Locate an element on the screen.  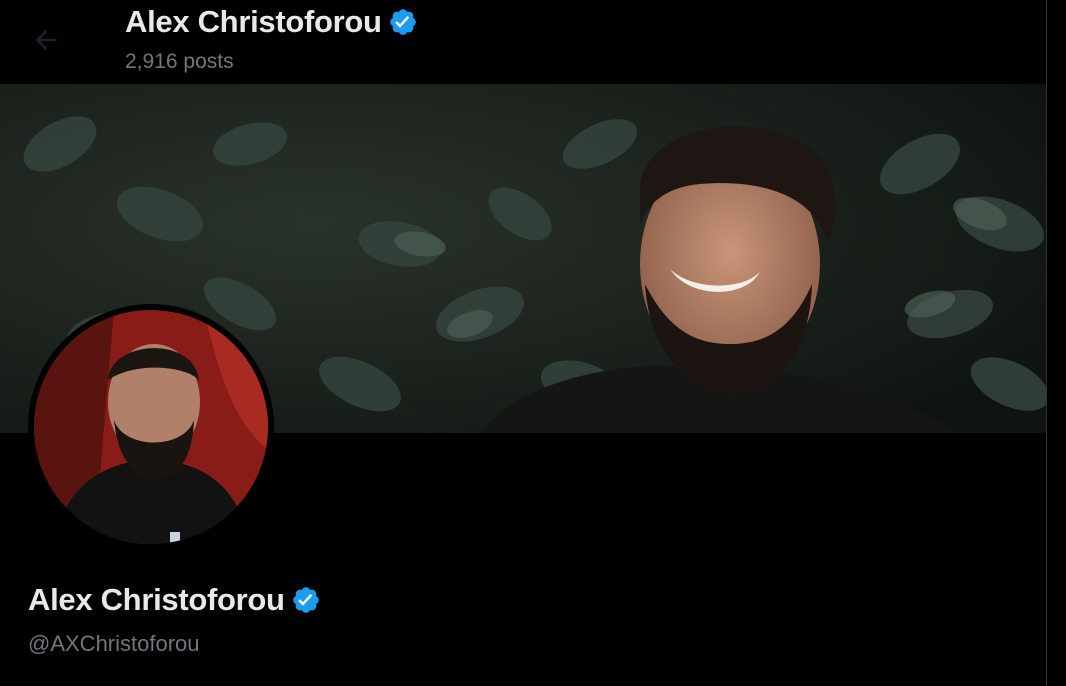
back-button is located at coordinates (46, 40).